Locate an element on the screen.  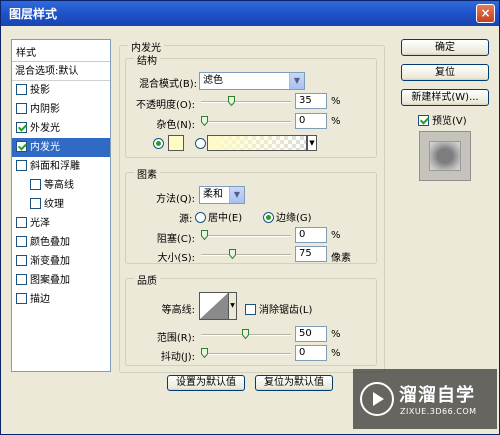
elements-title: 图素 is located at coordinates (147, 173).